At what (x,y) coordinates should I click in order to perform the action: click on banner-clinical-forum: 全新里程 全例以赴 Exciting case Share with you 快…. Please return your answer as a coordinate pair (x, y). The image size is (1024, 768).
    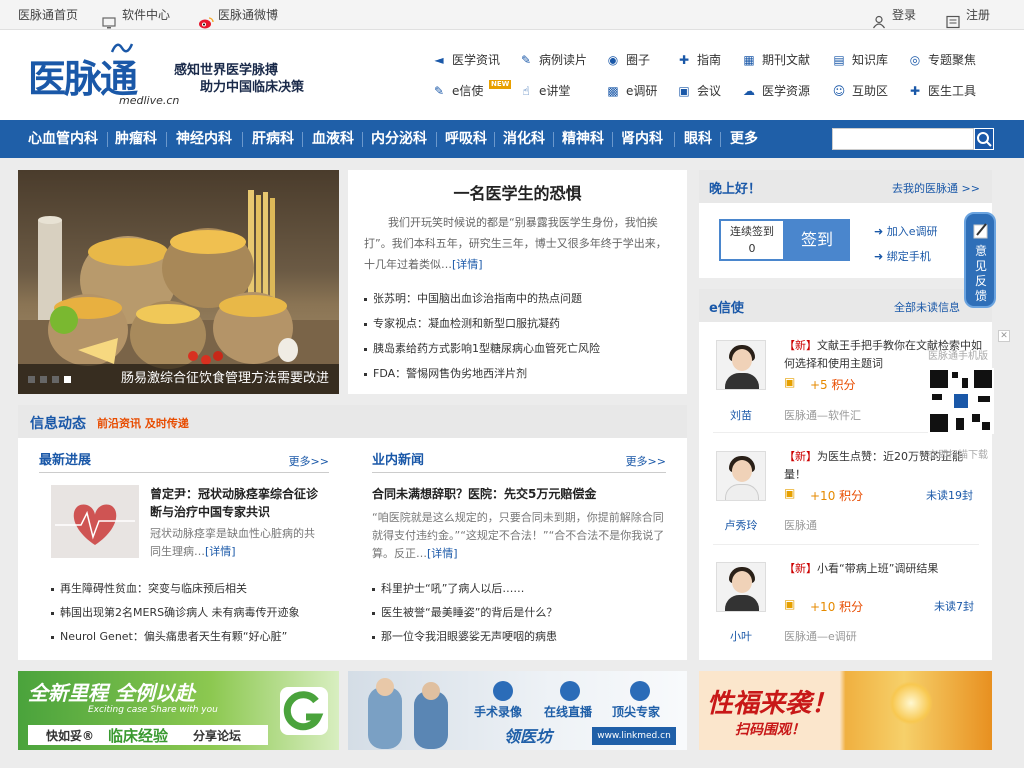
    Looking at the image, I should click on (178, 710).